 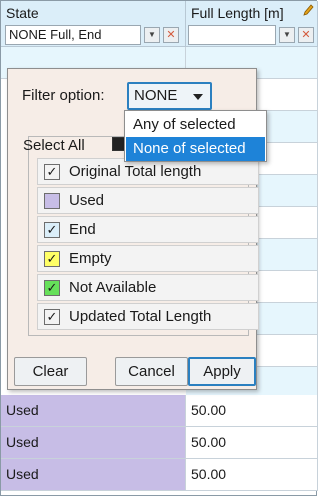 I want to click on full-length-filter-clear-button: ✕, so click(x=306, y=35).